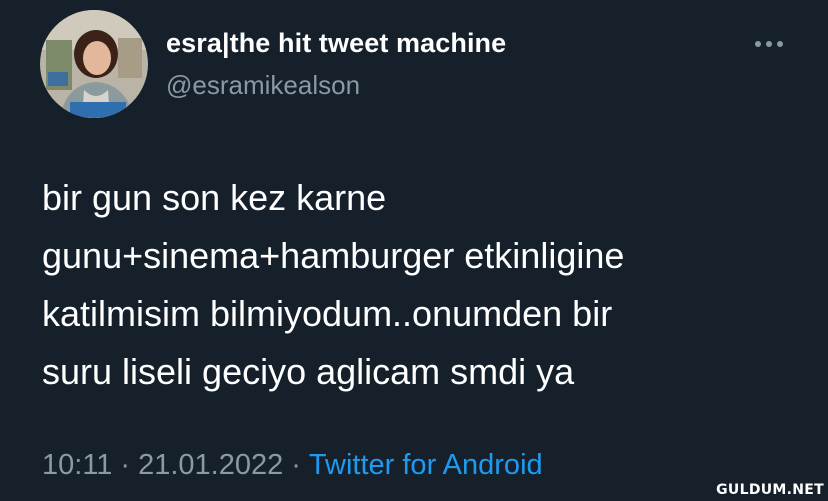 Image resolution: width=828 pixels, height=501 pixels. I want to click on display-name: esra|the hit tweet machine, so click(336, 43).